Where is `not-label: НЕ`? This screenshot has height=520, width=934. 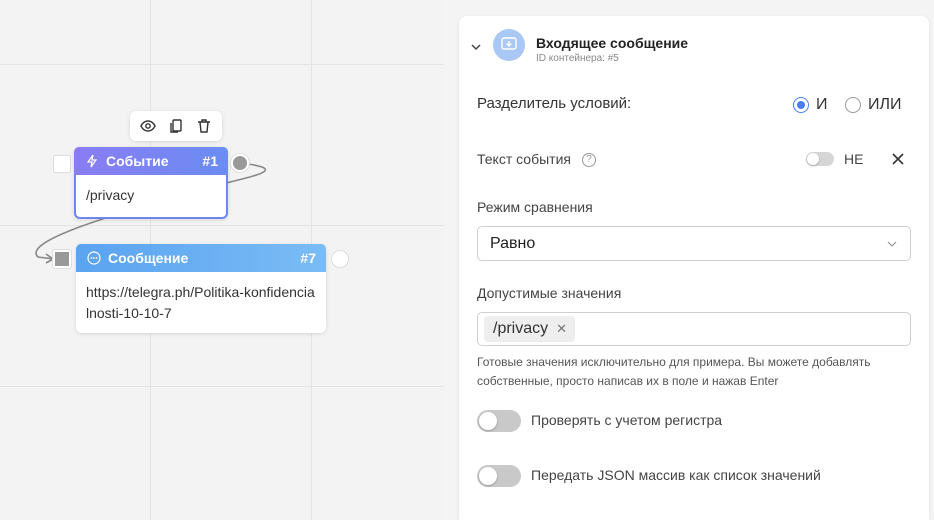
not-label: НЕ is located at coordinates (854, 159).